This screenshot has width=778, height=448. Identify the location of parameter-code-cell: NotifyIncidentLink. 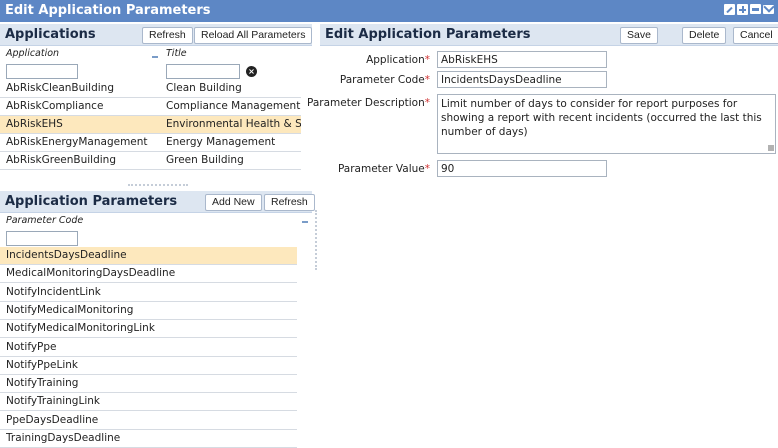
(53, 292).